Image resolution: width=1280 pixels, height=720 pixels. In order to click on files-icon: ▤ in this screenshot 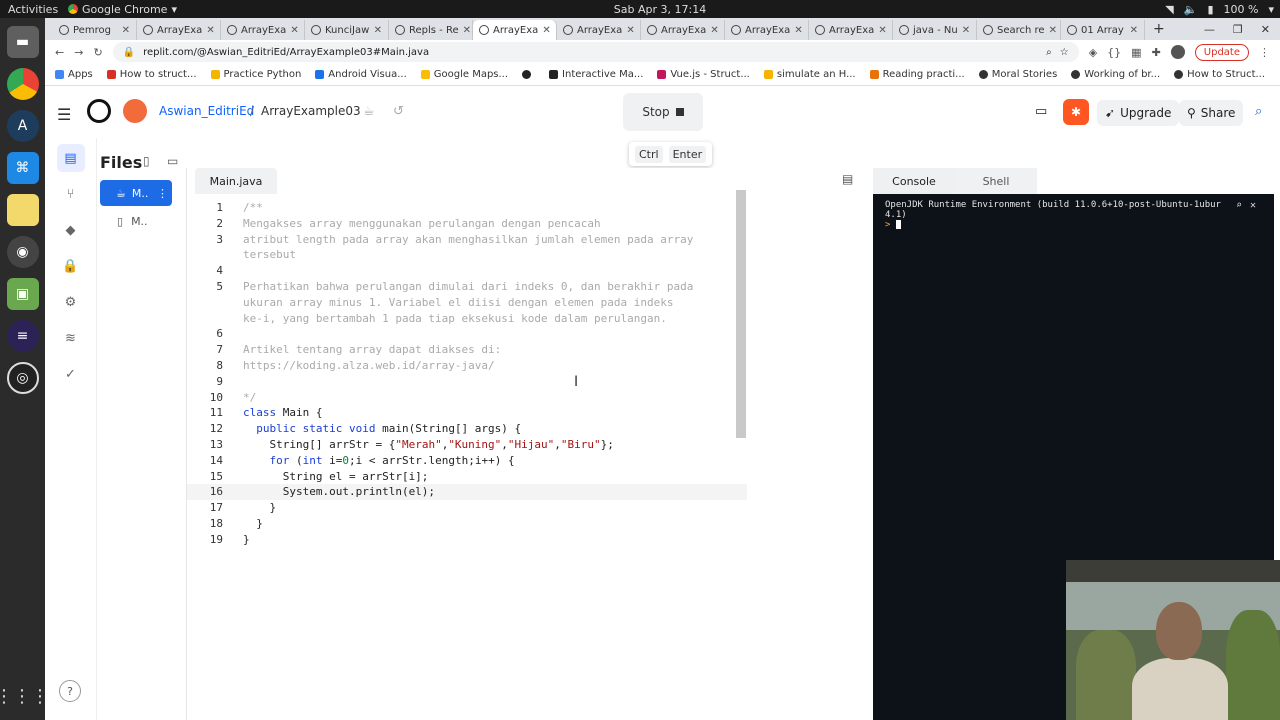, I will do `click(70, 158)`.